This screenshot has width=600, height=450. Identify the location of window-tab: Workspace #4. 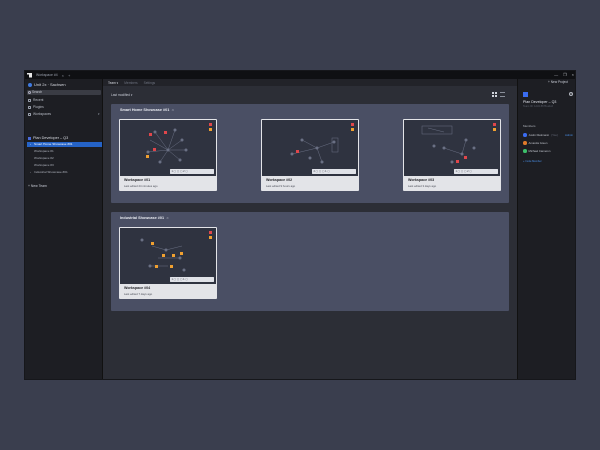
(47, 75).